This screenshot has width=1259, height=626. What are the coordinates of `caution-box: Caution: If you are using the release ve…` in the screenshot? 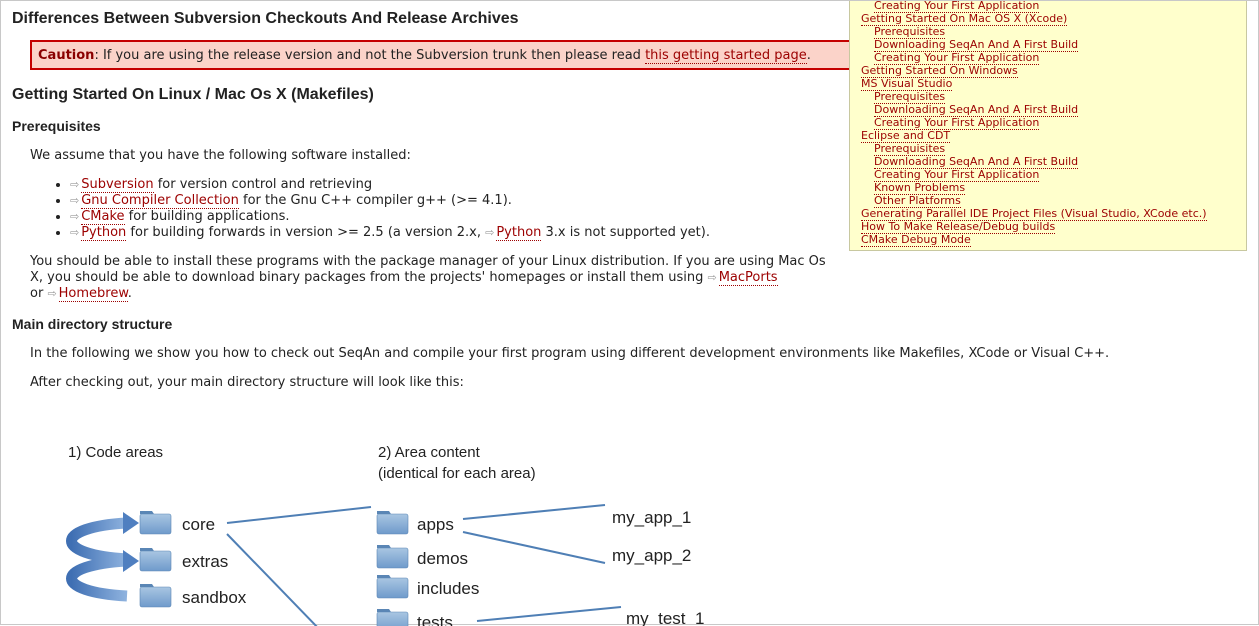 It's located at (442, 55).